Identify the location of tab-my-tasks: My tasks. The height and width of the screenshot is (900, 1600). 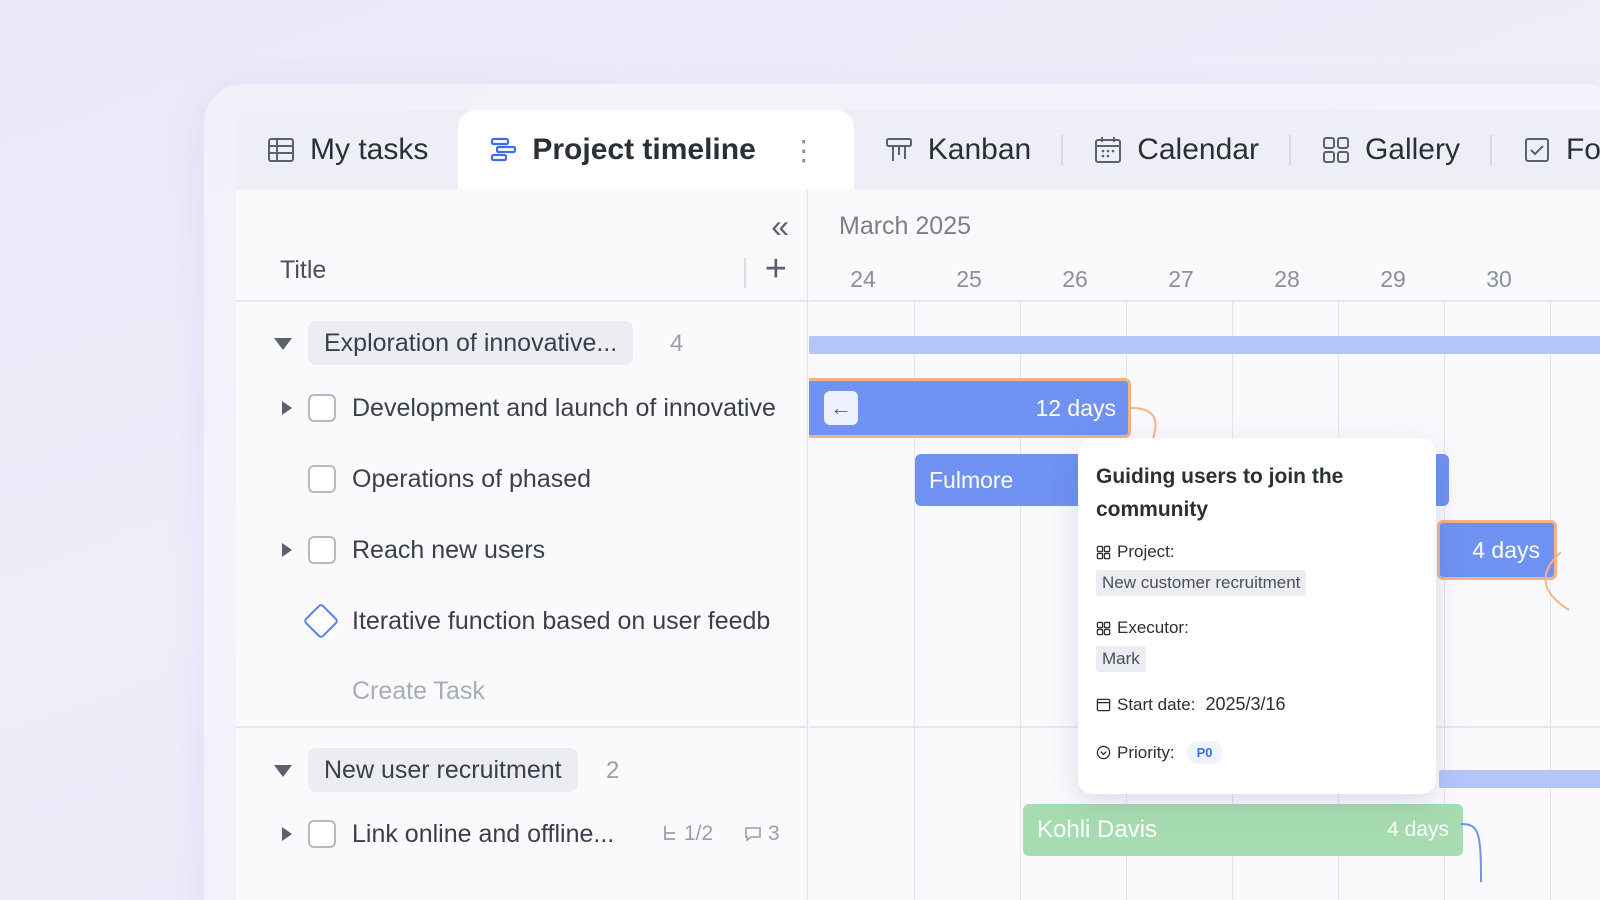
(347, 150).